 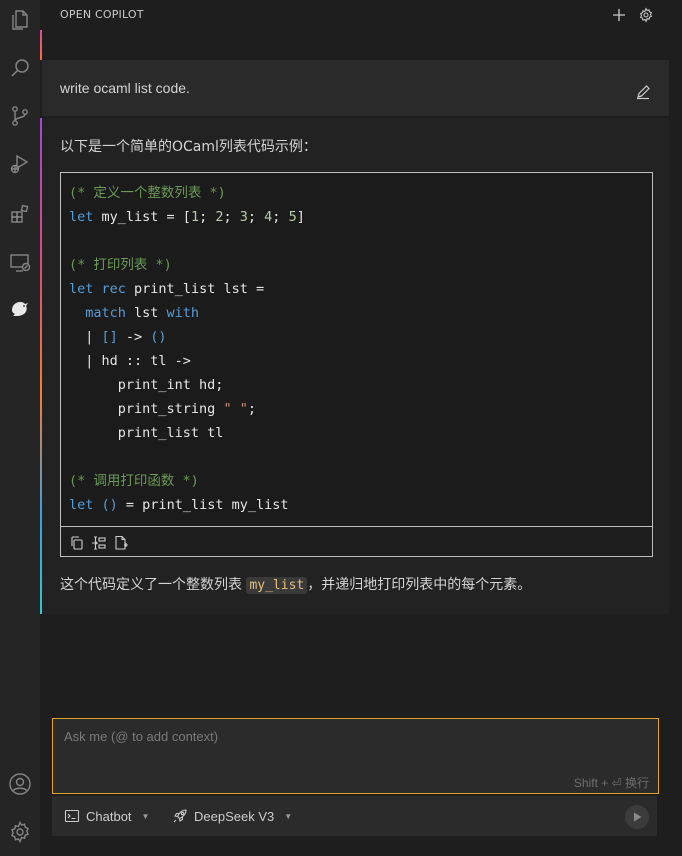 I want to click on model-label: DeepSeek V3, so click(x=234, y=816).